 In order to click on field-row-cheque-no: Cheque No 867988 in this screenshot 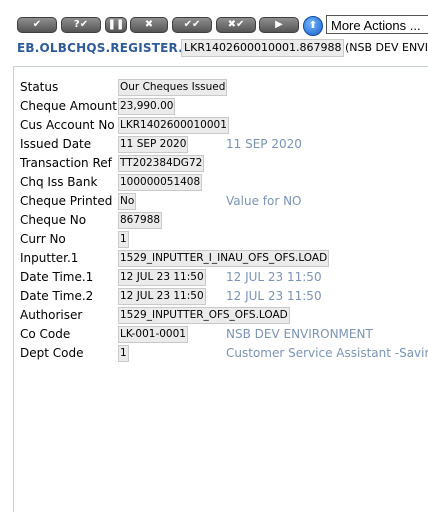, I will do `click(221, 220)`.